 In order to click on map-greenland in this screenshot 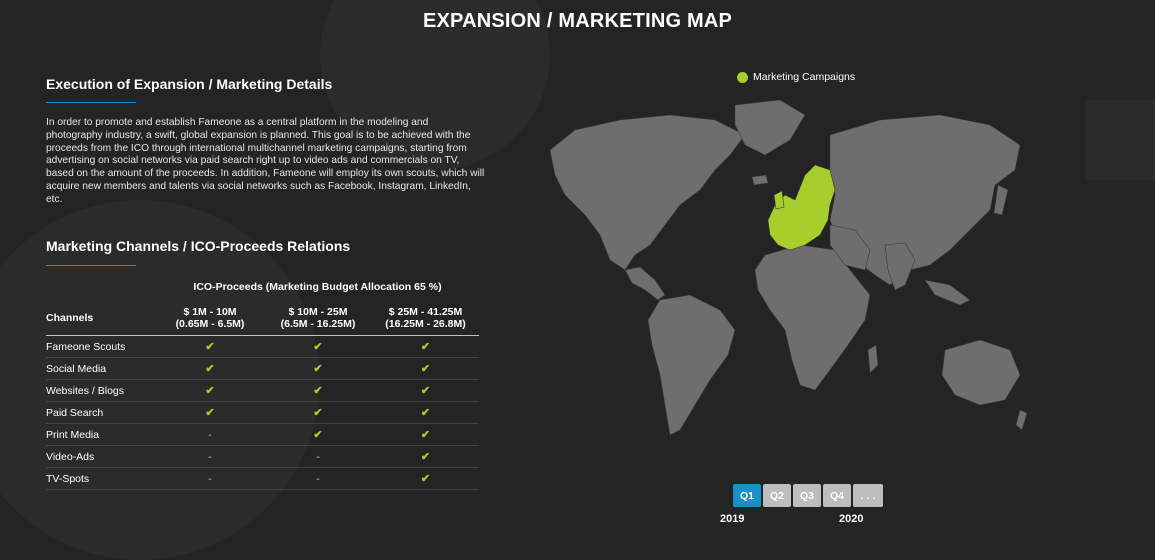, I will do `click(770, 127)`.